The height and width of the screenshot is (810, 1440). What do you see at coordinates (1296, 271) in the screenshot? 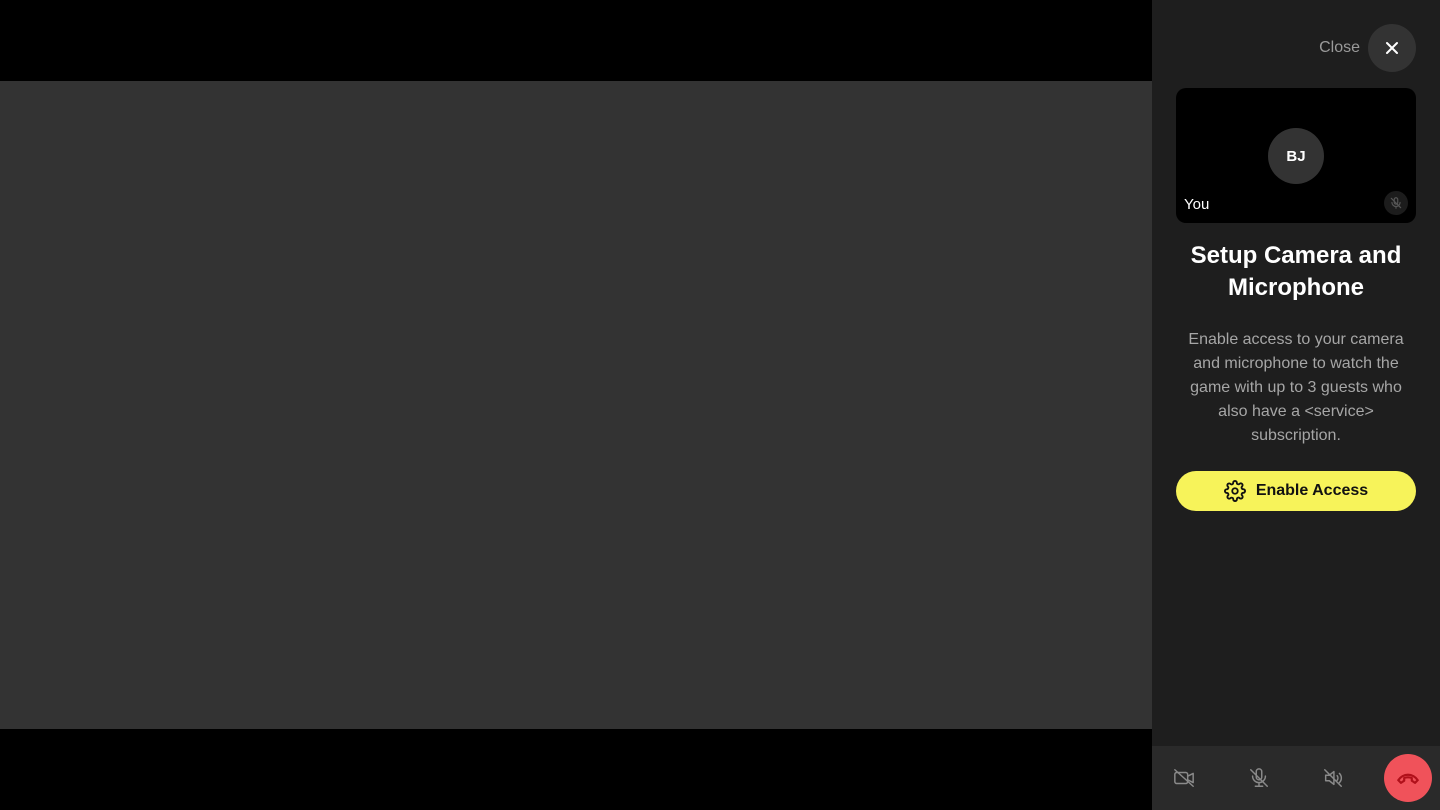
I see `setup-title: Setup Camera and Microphone` at bounding box center [1296, 271].